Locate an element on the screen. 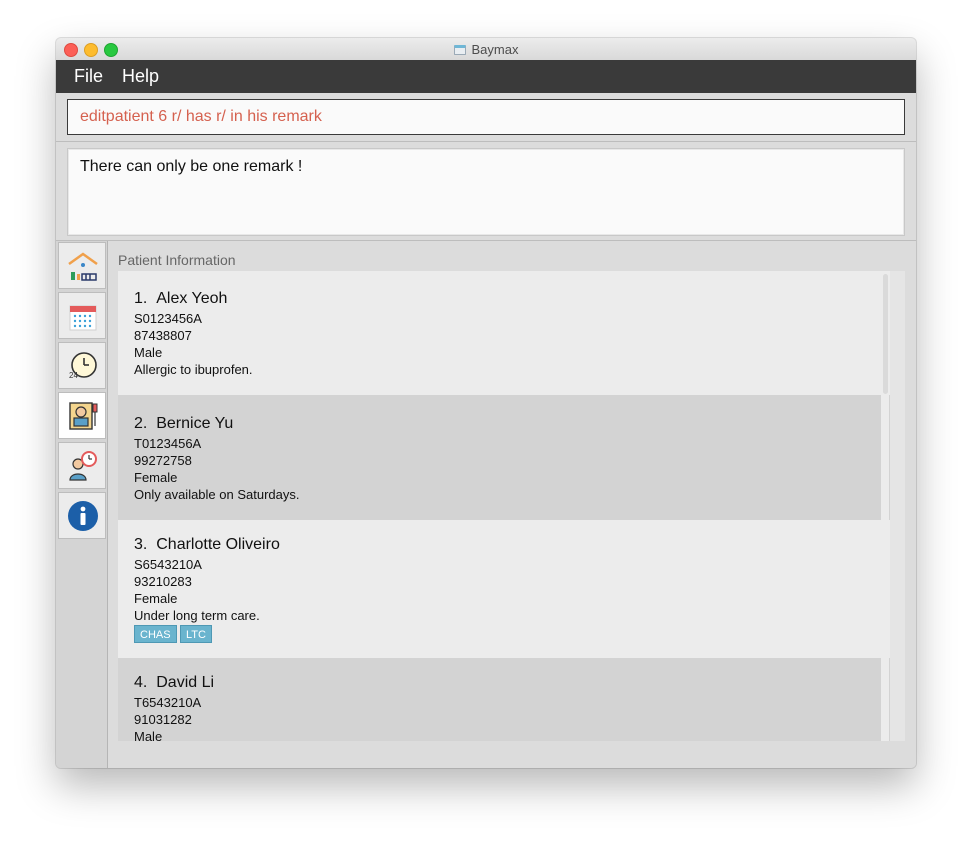 The image size is (972, 842). tab-info is located at coordinates (82, 515).